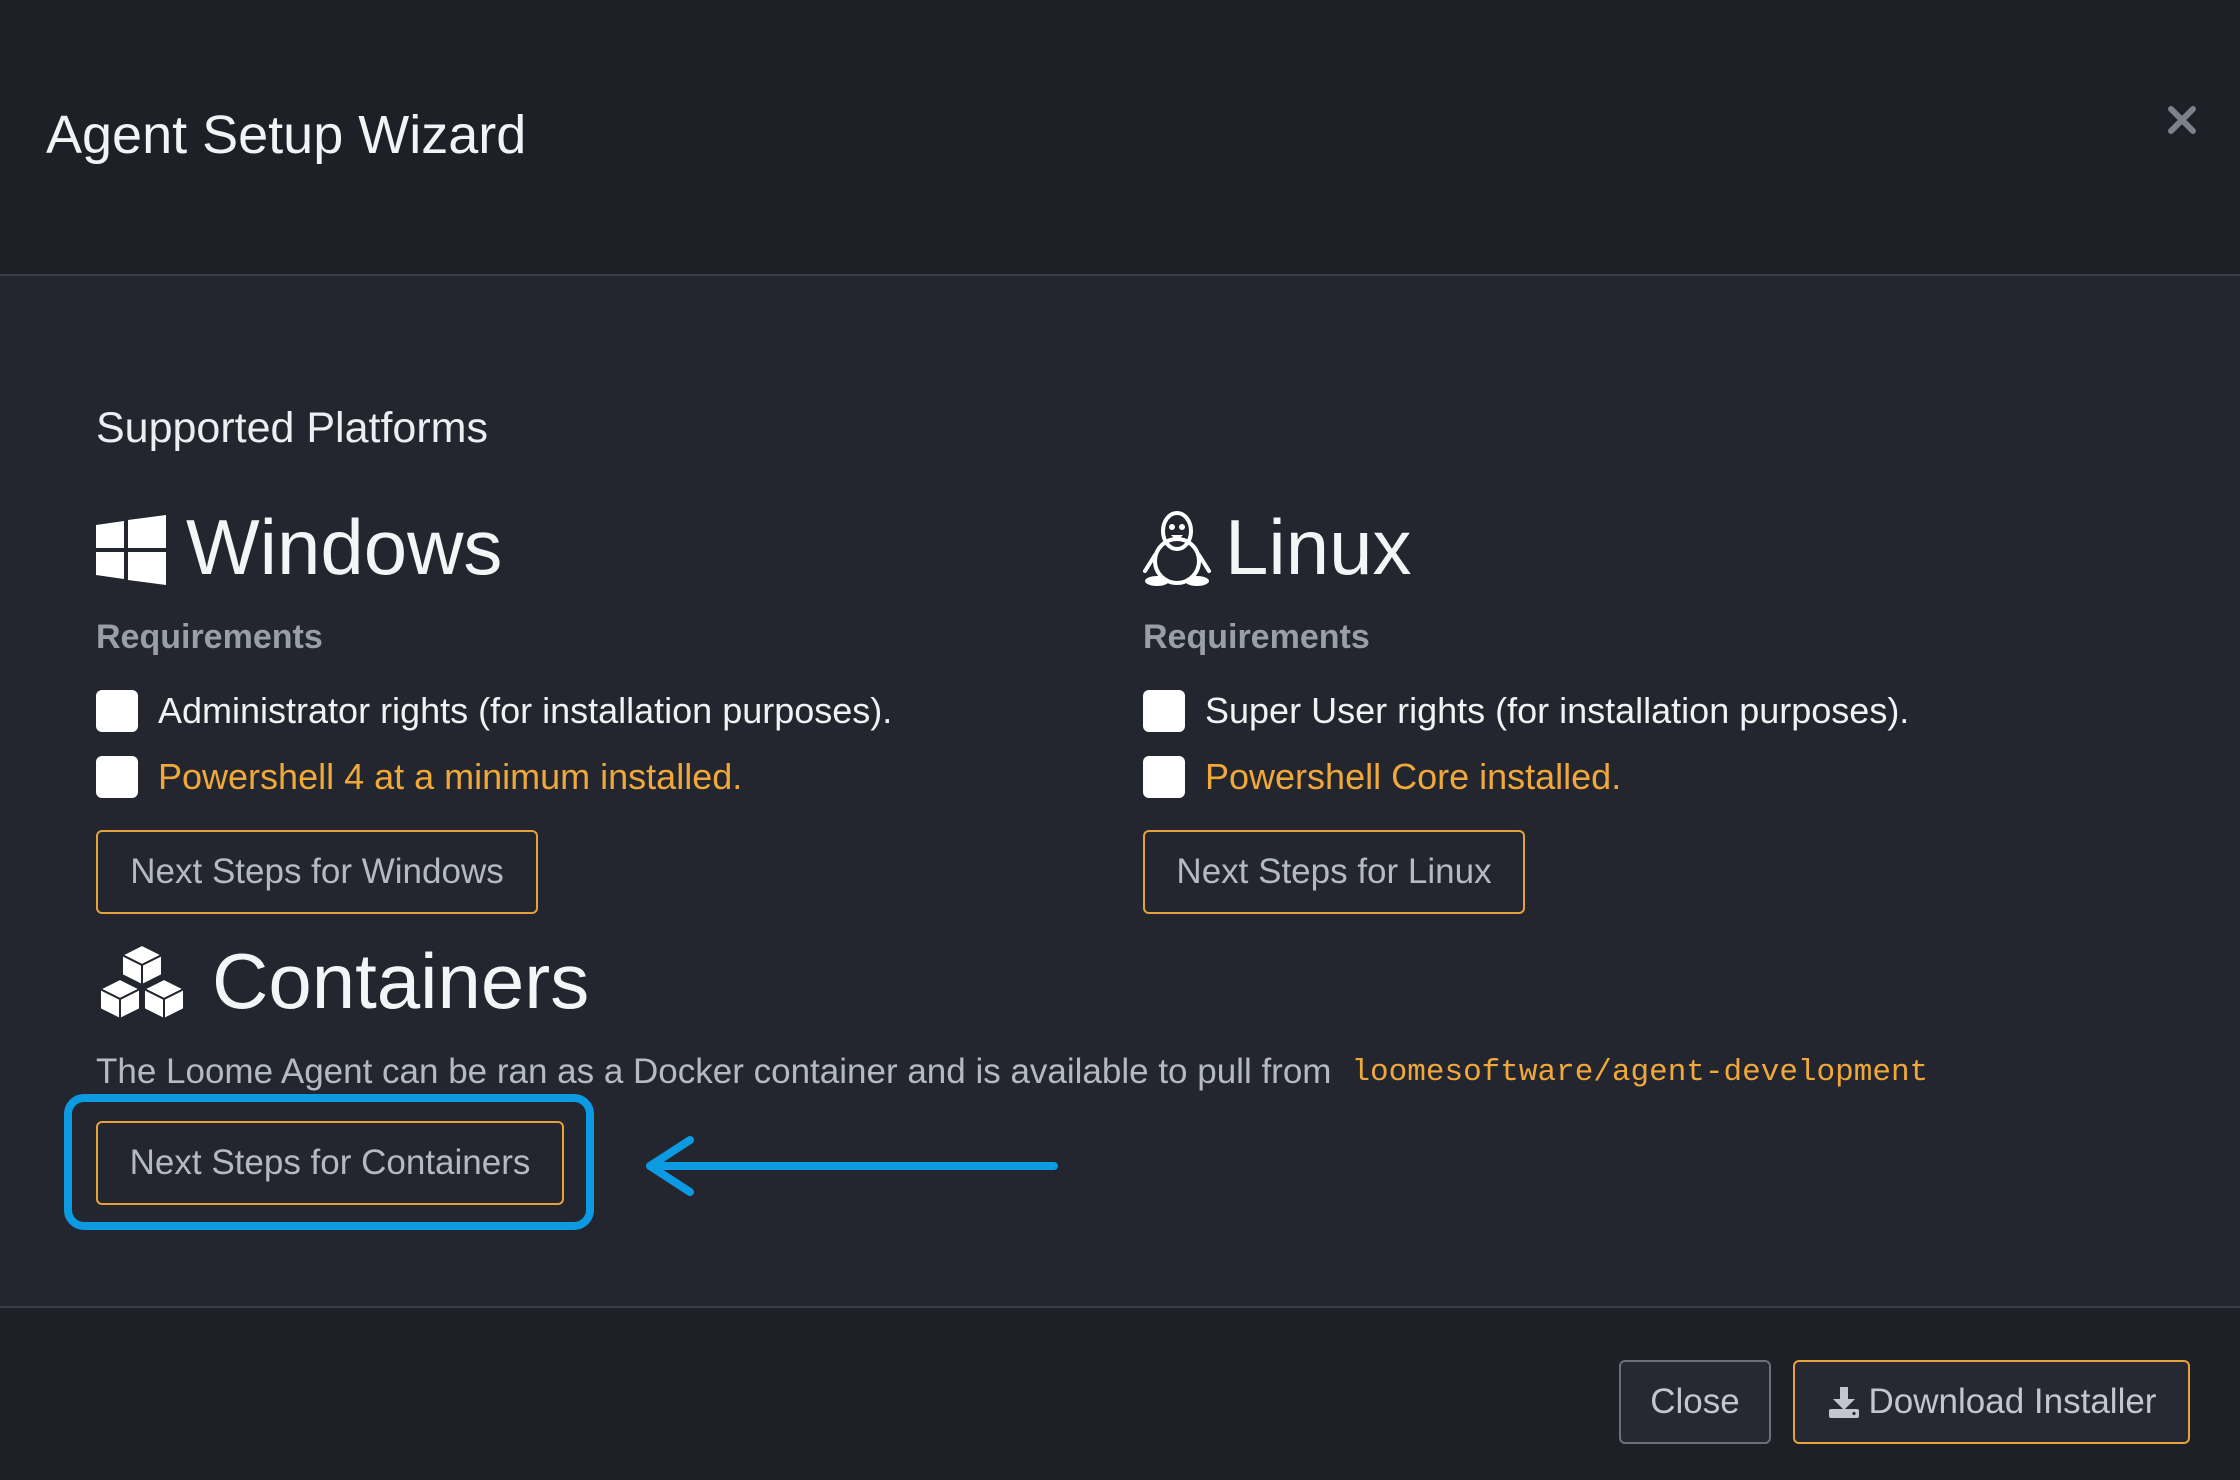  Describe the element at coordinates (286, 135) in the screenshot. I see `modal-title: Agent Setup Wizard` at that location.